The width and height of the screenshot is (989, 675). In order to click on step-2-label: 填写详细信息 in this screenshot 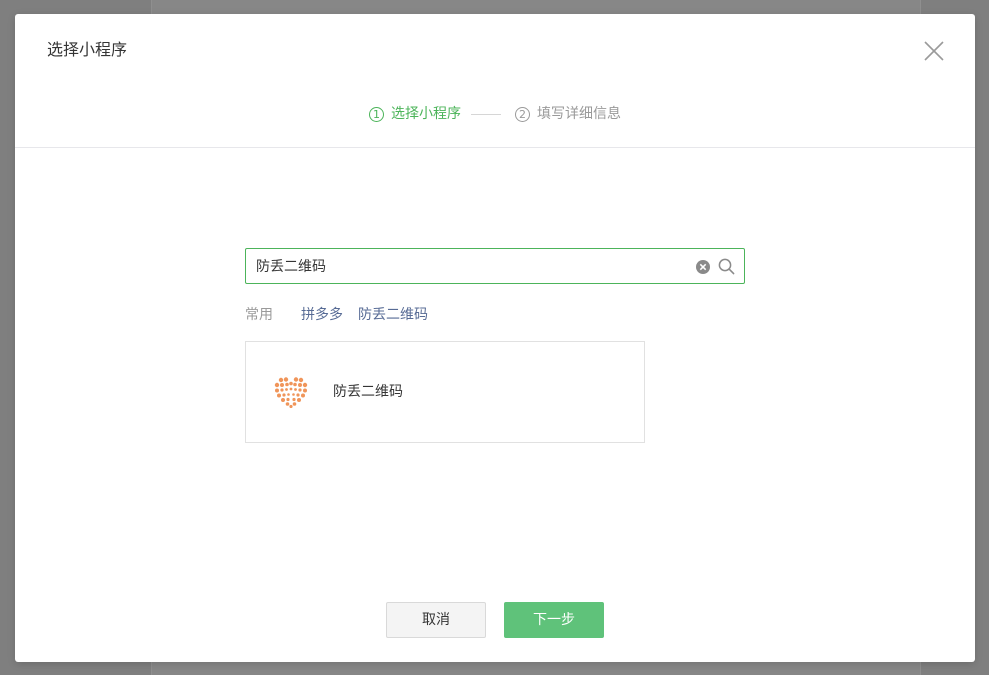, I will do `click(579, 114)`.